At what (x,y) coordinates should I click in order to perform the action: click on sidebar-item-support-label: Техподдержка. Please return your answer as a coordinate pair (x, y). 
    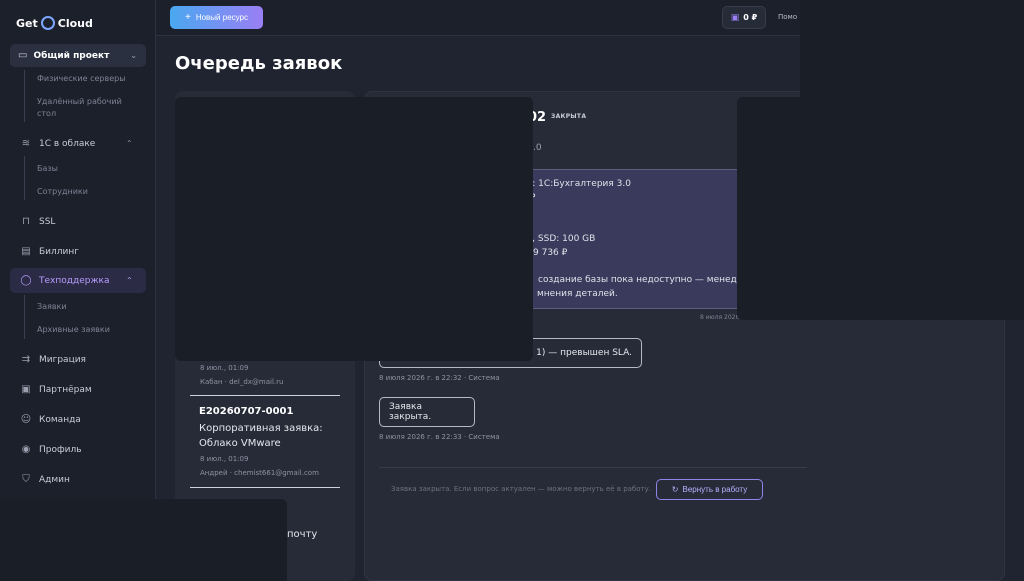
    Looking at the image, I should click on (74, 280).